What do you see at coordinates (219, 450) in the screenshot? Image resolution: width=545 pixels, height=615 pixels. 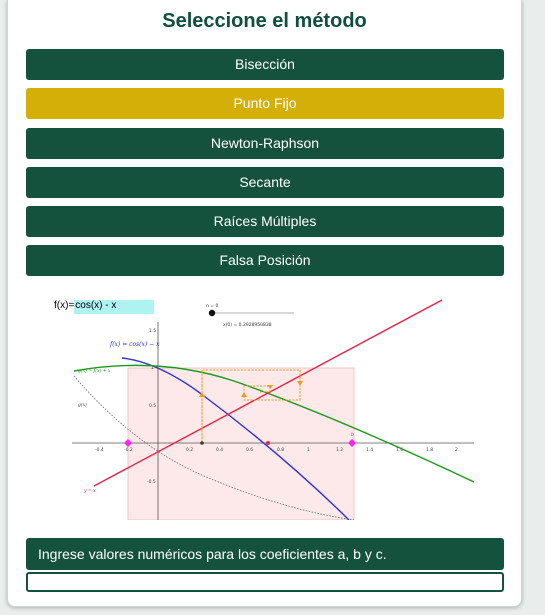 I see `x-tick-label: 0.4` at bounding box center [219, 450].